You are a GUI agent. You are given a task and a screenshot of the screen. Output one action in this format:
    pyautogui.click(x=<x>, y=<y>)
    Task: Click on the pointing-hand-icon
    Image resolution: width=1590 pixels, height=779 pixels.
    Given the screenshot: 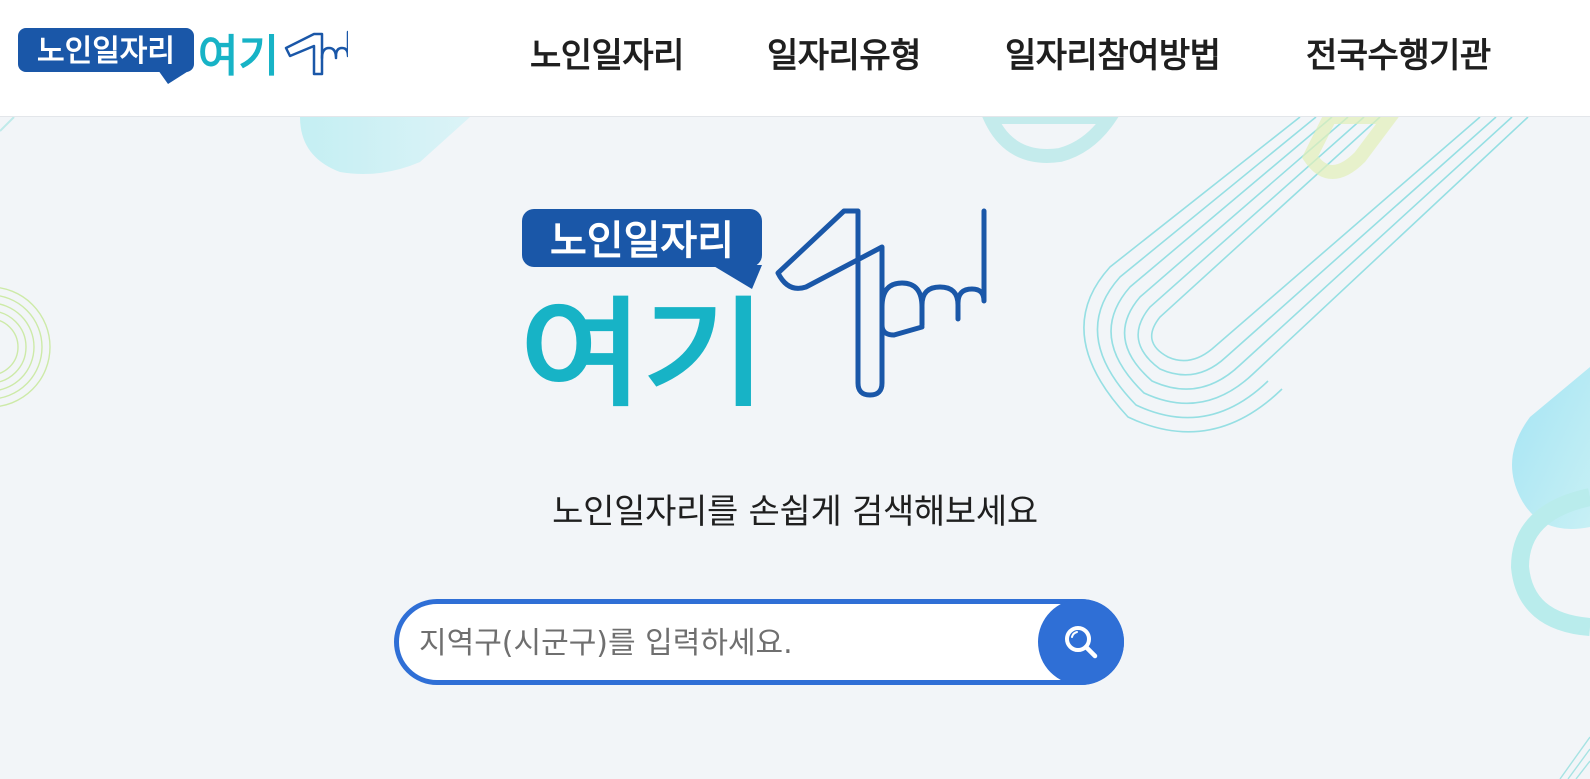 What is the action you would take?
    pyautogui.click(x=881, y=303)
    